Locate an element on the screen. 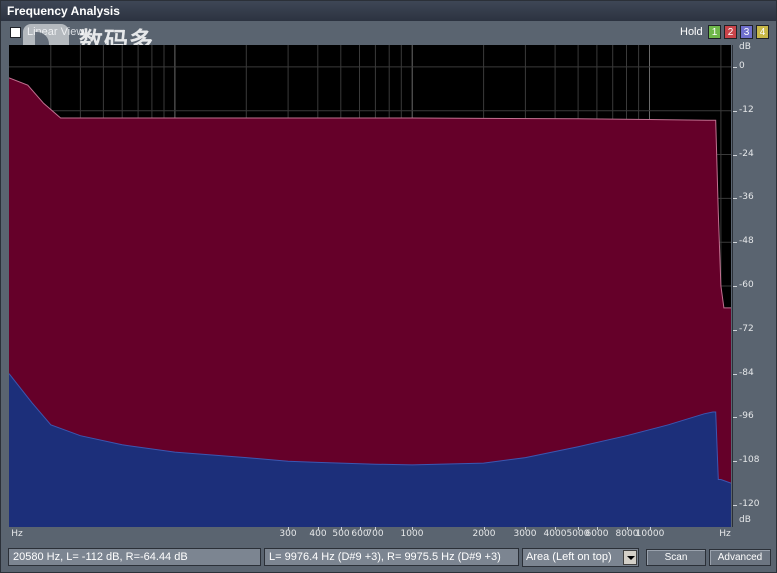  frequency-tick-label: 700 is located at coordinates (375, 534).